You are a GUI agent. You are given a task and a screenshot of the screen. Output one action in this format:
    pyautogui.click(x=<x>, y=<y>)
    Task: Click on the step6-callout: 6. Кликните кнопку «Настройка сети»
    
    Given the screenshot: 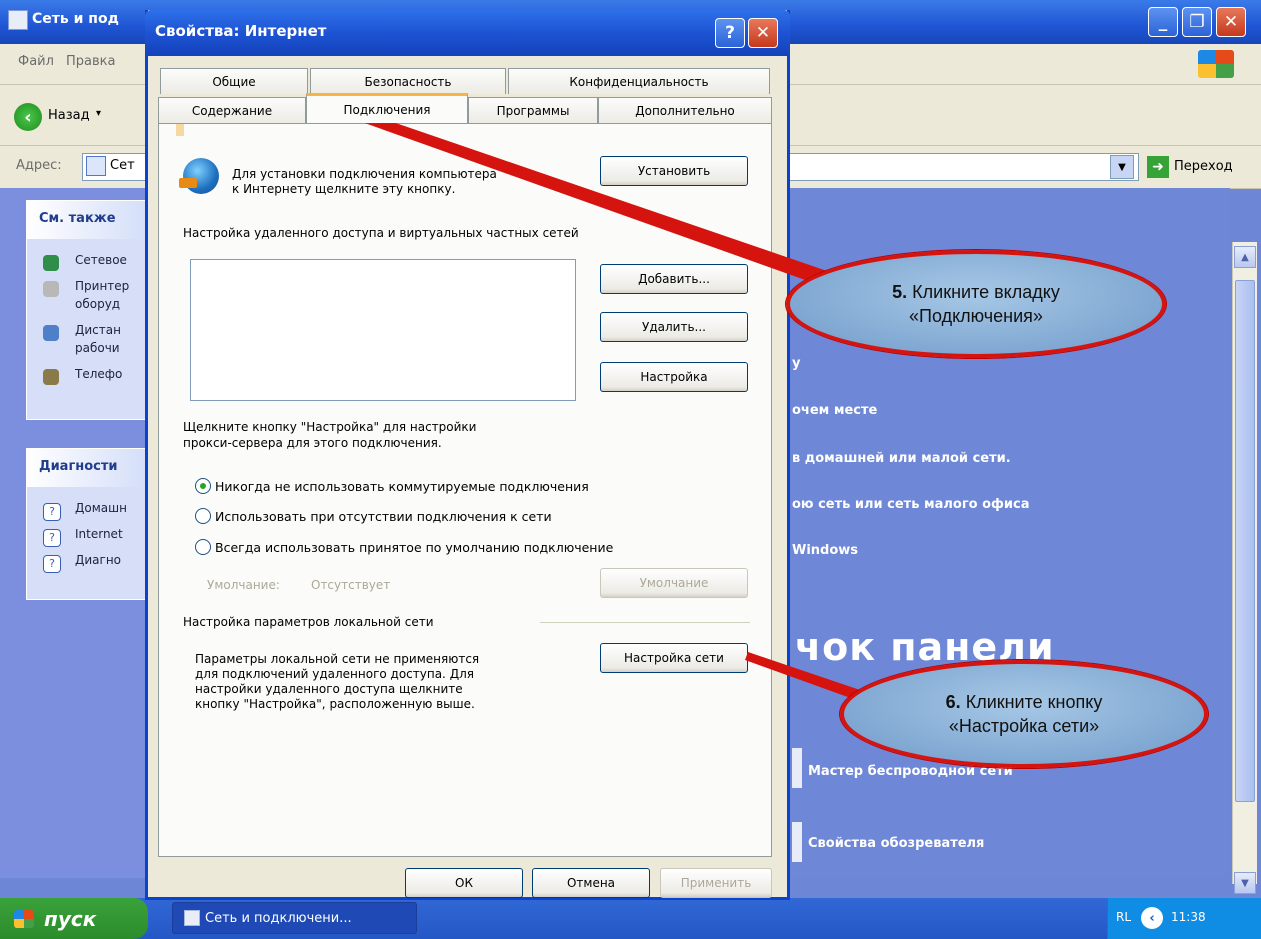 What is the action you would take?
    pyautogui.click(x=1024, y=714)
    